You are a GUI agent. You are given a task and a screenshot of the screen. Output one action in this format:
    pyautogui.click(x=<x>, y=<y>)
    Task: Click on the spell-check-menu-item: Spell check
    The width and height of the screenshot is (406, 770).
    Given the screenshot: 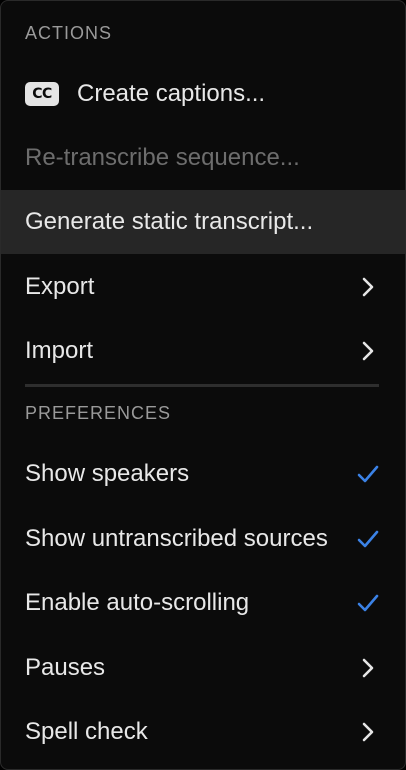 What is the action you would take?
    pyautogui.click(x=203, y=732)
    